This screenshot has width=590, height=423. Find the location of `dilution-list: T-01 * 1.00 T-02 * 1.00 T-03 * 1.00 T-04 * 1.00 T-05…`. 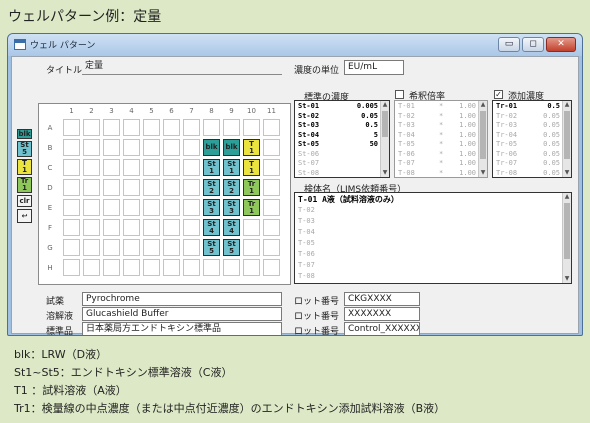

dilution-list: T-01 * 1.00 T-02 * 1.00 T-03 * 1.00 T-04 * 1.00 T-05… is located at coordinates (441, 139).